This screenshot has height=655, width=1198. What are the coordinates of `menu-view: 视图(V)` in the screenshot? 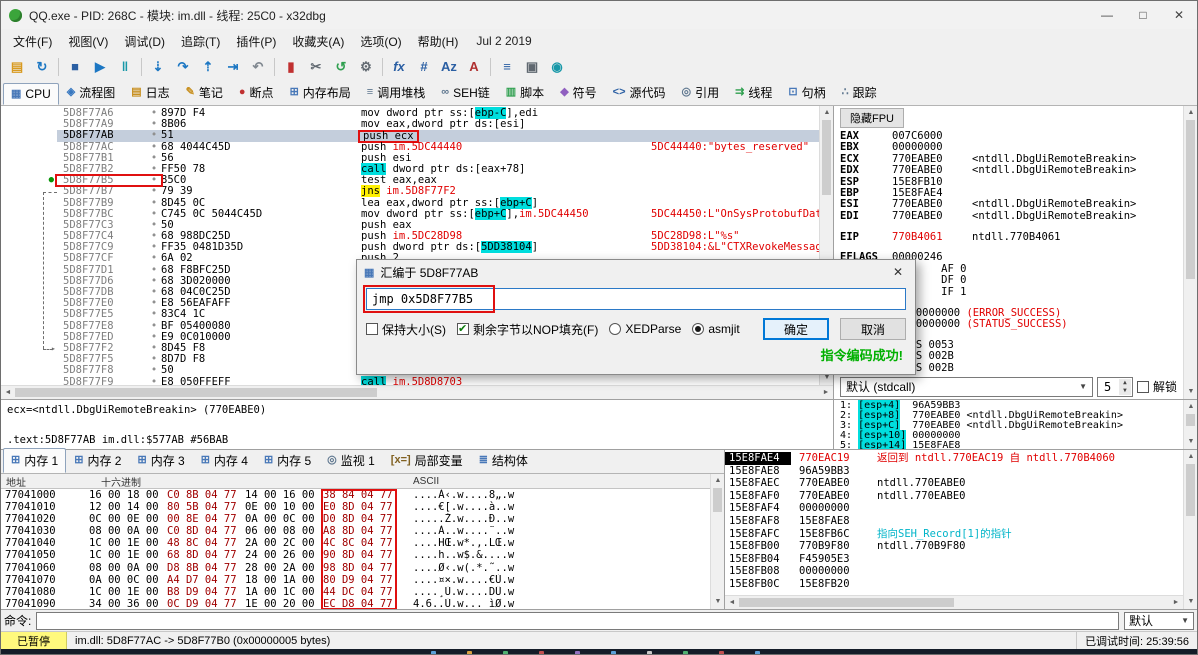 It's located at (88, 41).